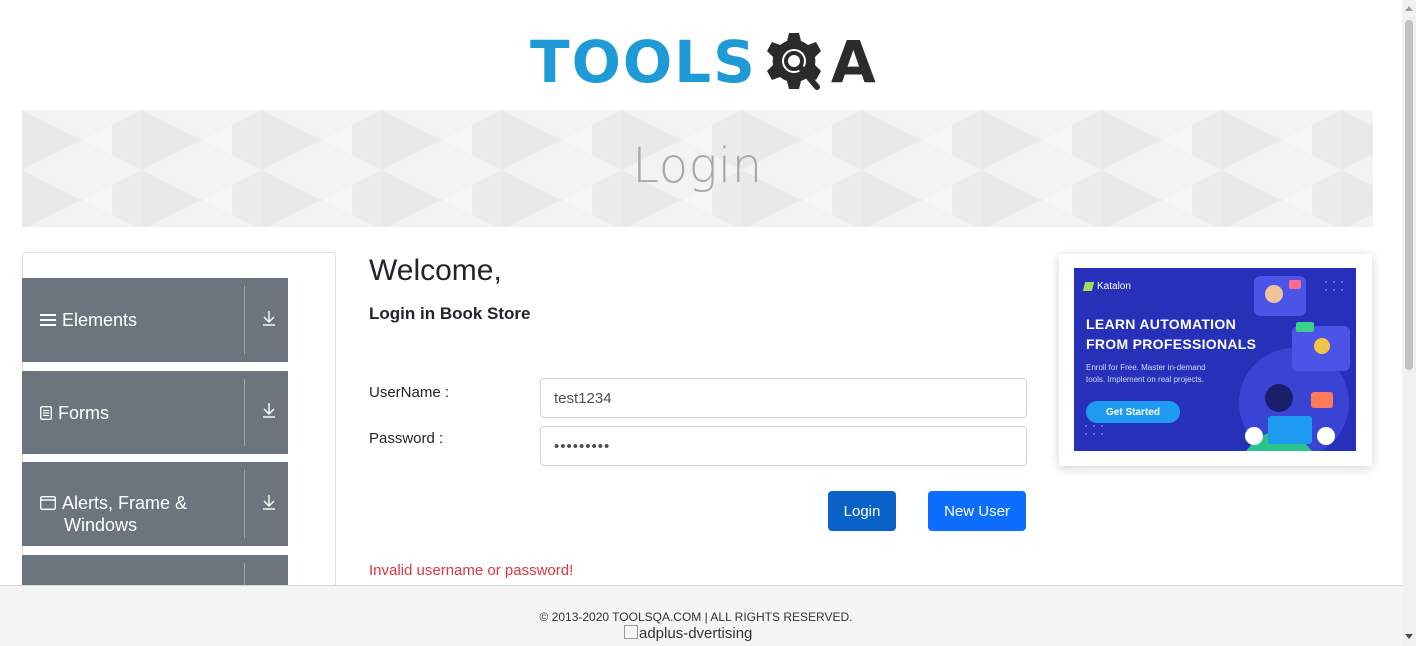 This screenshot has width=1416, height=646. Describe the element at coordinates (100, 320) in the screenshot. I see `sidebar-item-label: Elements` at that location.